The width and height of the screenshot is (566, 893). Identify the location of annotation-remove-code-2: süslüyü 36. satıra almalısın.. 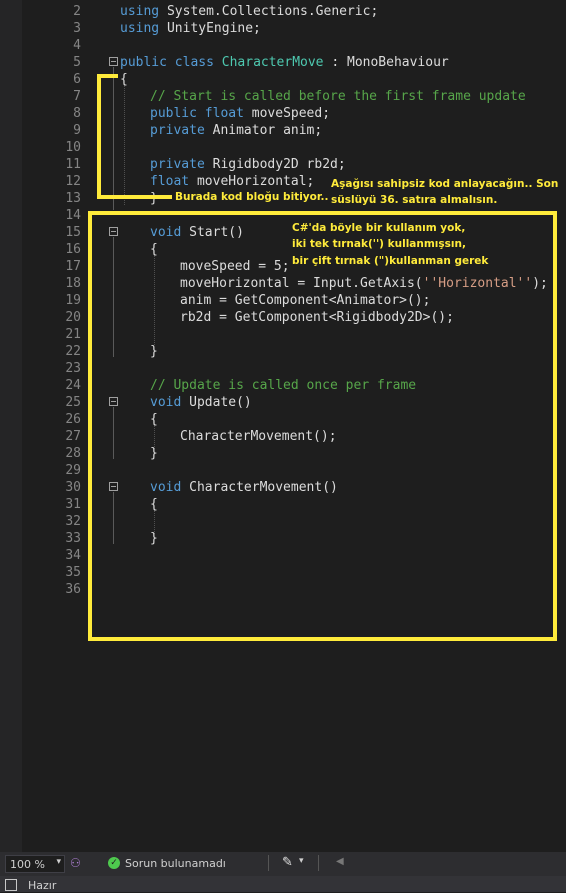
(414, 200).